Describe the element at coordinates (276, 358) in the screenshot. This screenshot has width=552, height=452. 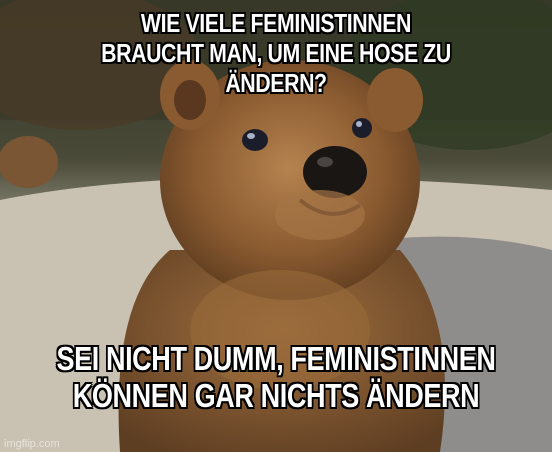
I see `bottom-caption-line-1: SEI NICHT DUMM, FEMINISTINNEN` at that location.